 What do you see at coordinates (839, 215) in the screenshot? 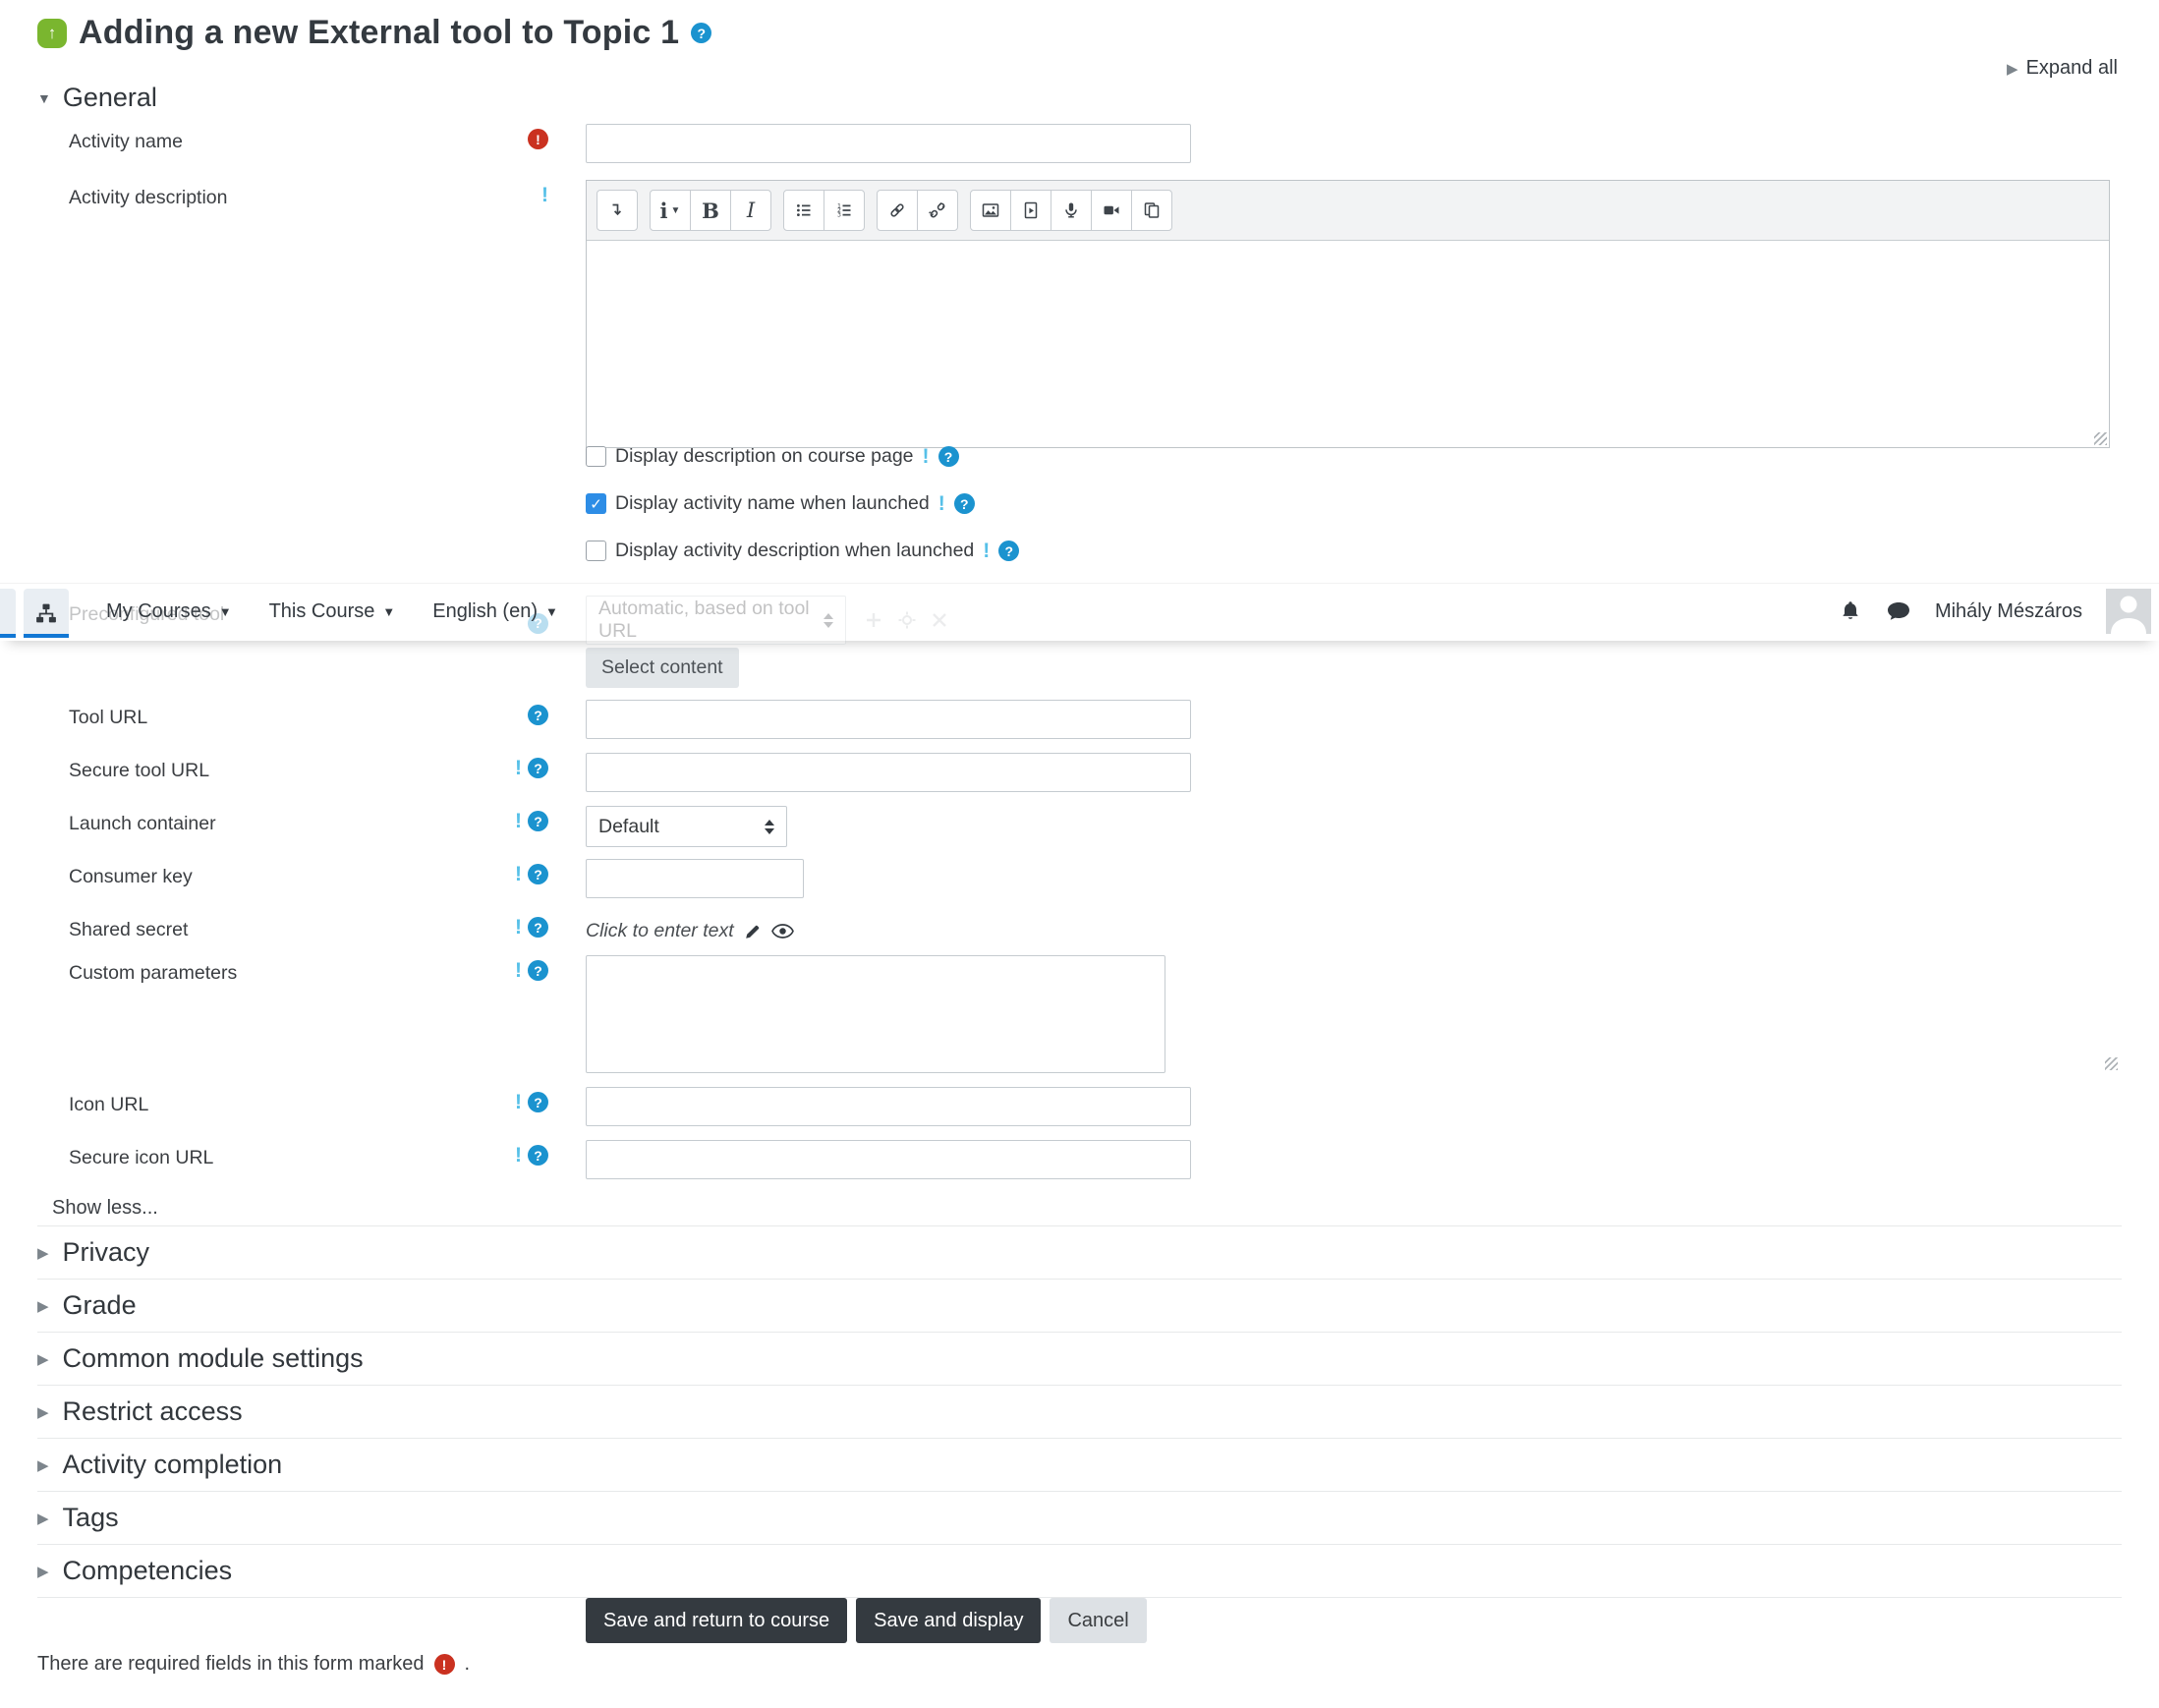
I see `svg-text: 3` at bounding box center [839, 215].